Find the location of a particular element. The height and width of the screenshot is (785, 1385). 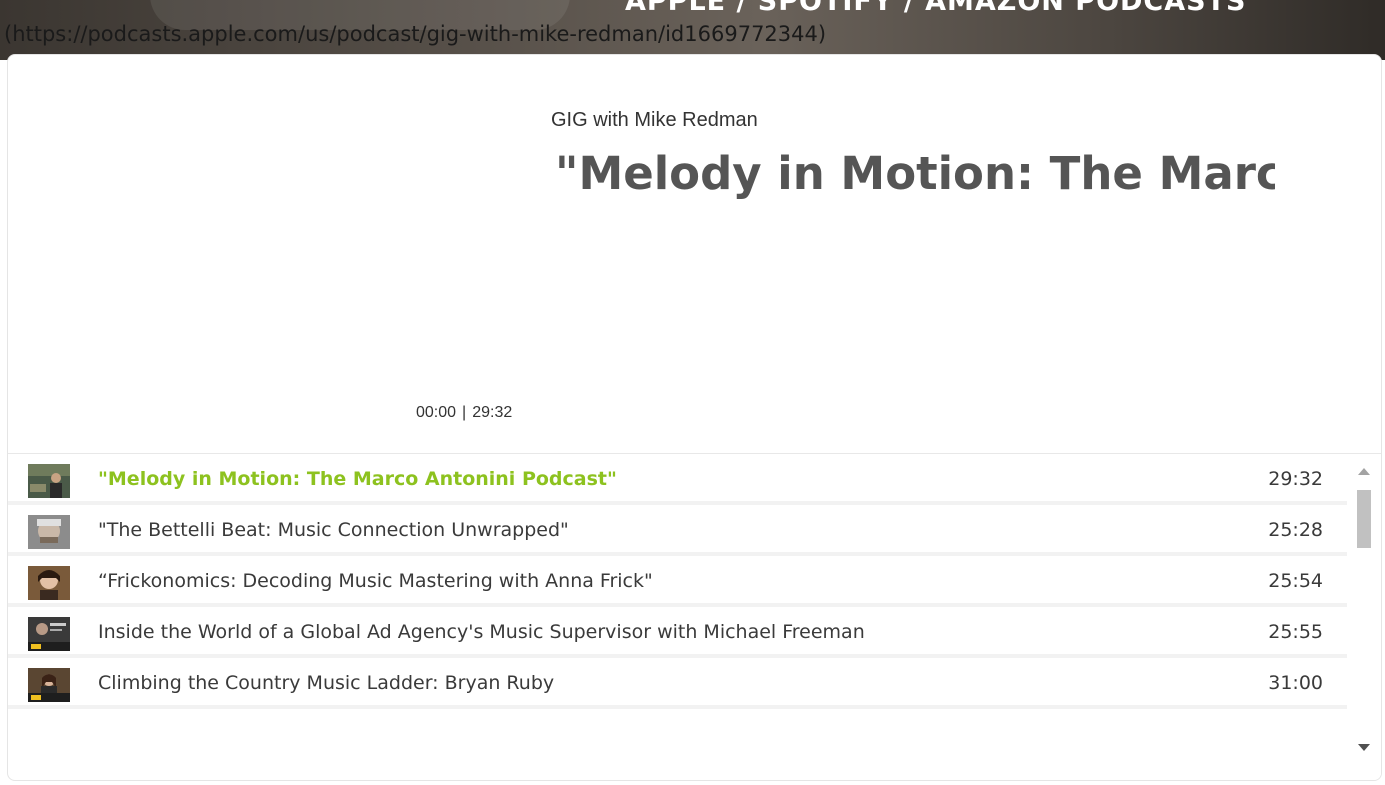

time-readout: 00:00 | 29:32 is located at coordinates (464, 413).